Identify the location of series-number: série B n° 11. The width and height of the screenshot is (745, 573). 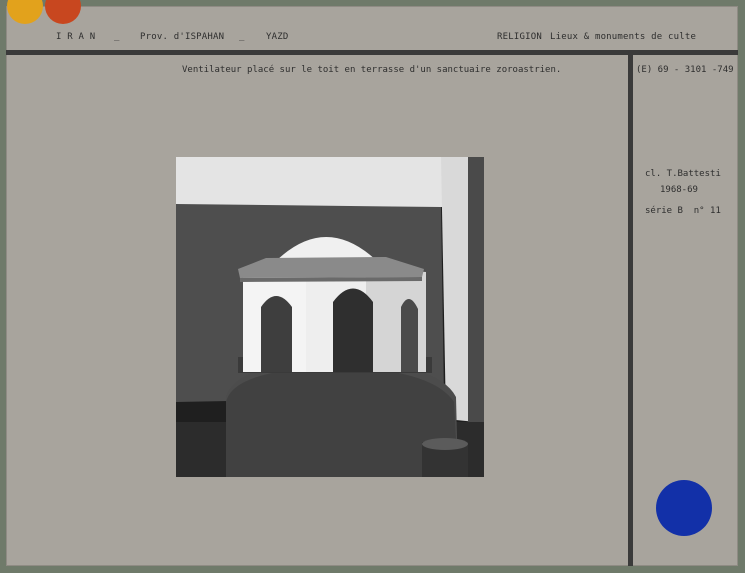
(683, 211).